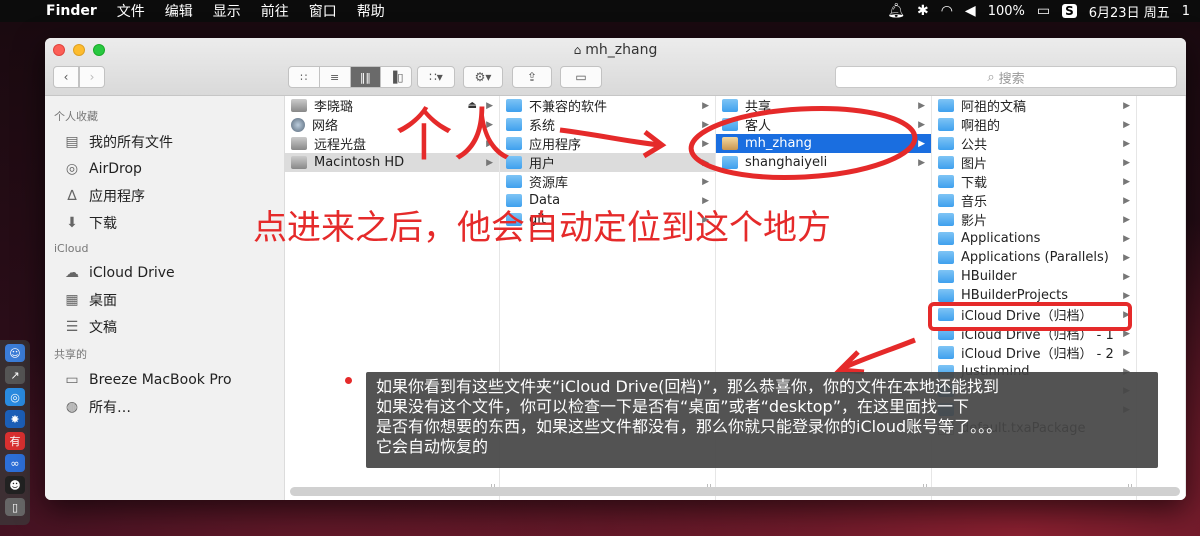 Image resolution: width=1200 pixels, height=536 pixels. I want to click on notification-bell-icon: 🔔︎, so click(896, 11).